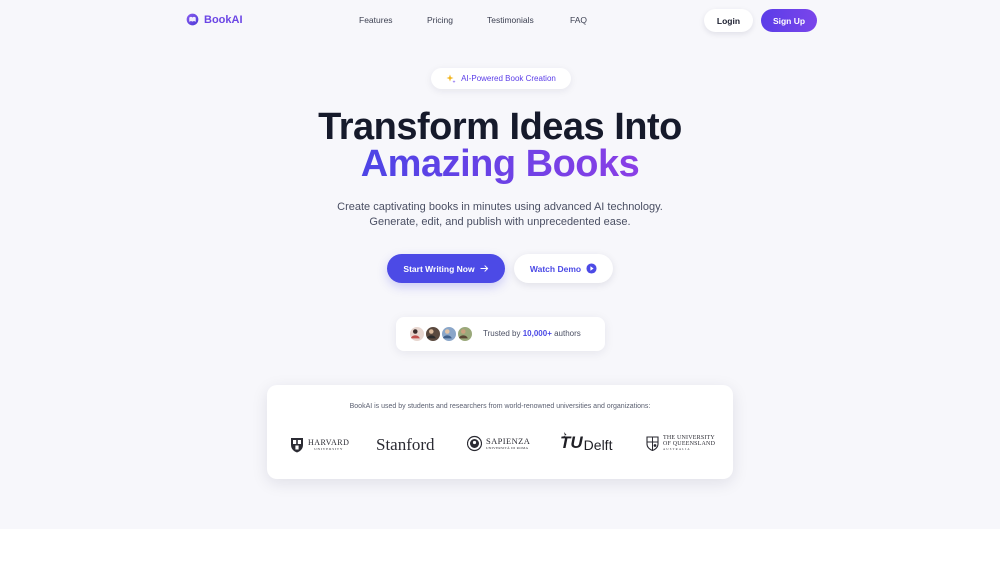 This screenshot has width=1000, height=563. I want to click on uq-crest-icon, so click(652, 443).